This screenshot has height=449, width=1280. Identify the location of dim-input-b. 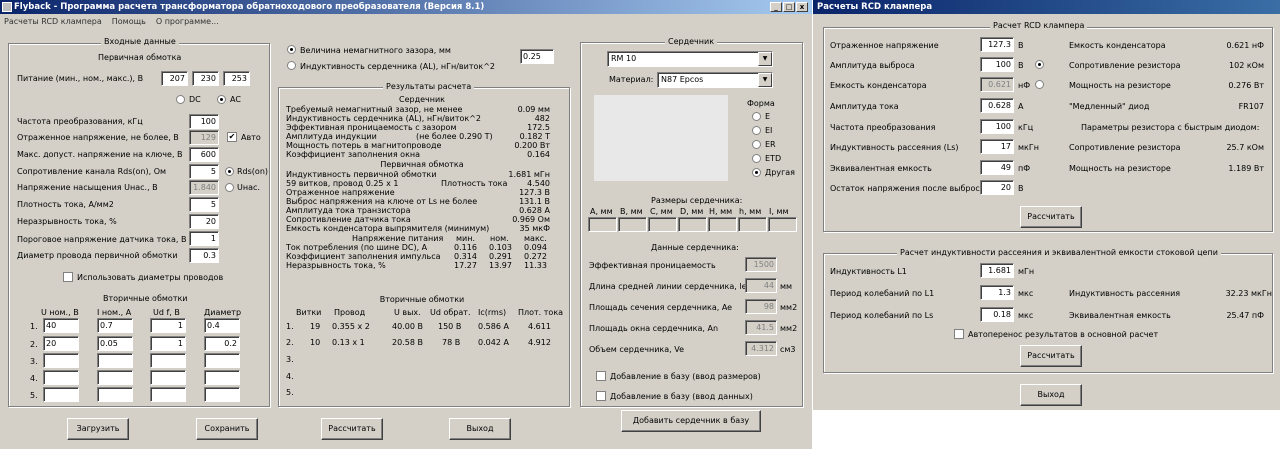
(632, 224).